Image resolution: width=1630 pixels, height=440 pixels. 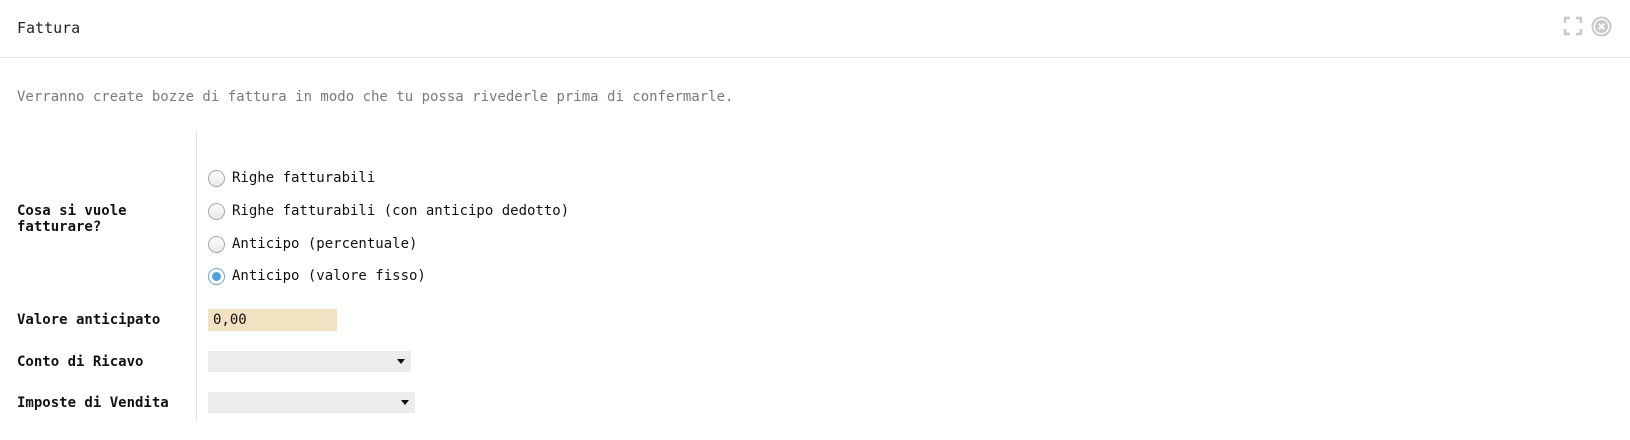 What do you see at coordinates (401, 211) in the screenshot?
I see `radio-label: Righe fatturabili (con anticipo dedotto)` at bounding box center [401, 211].